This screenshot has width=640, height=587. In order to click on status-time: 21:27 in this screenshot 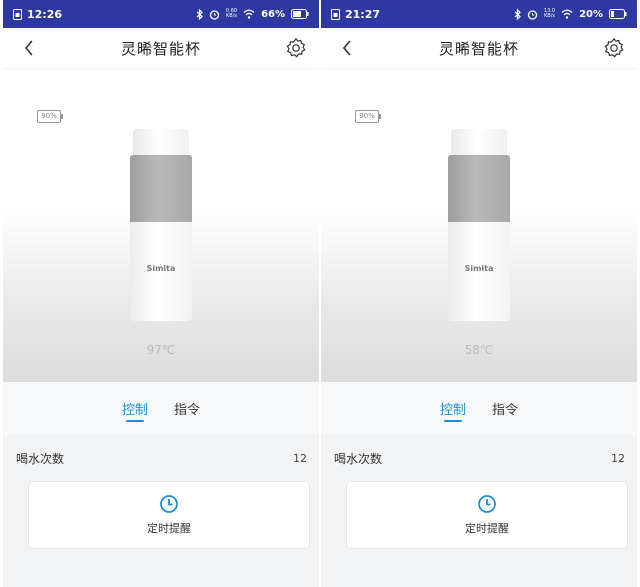, I will do `click(363, 14)`.